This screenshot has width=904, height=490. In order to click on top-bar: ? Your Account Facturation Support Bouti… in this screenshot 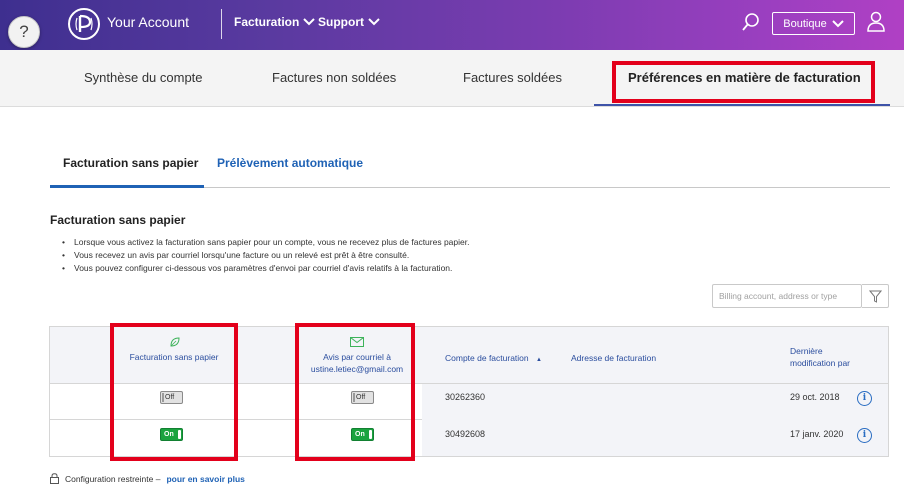, I will do `click(452, 25)`.